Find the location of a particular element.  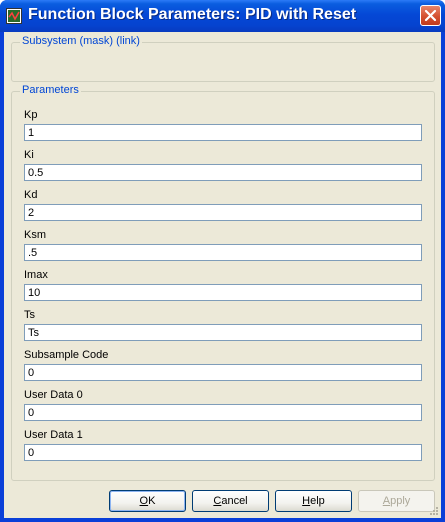

cancel-label-rest: ancel is located at coordinates (234, 501).